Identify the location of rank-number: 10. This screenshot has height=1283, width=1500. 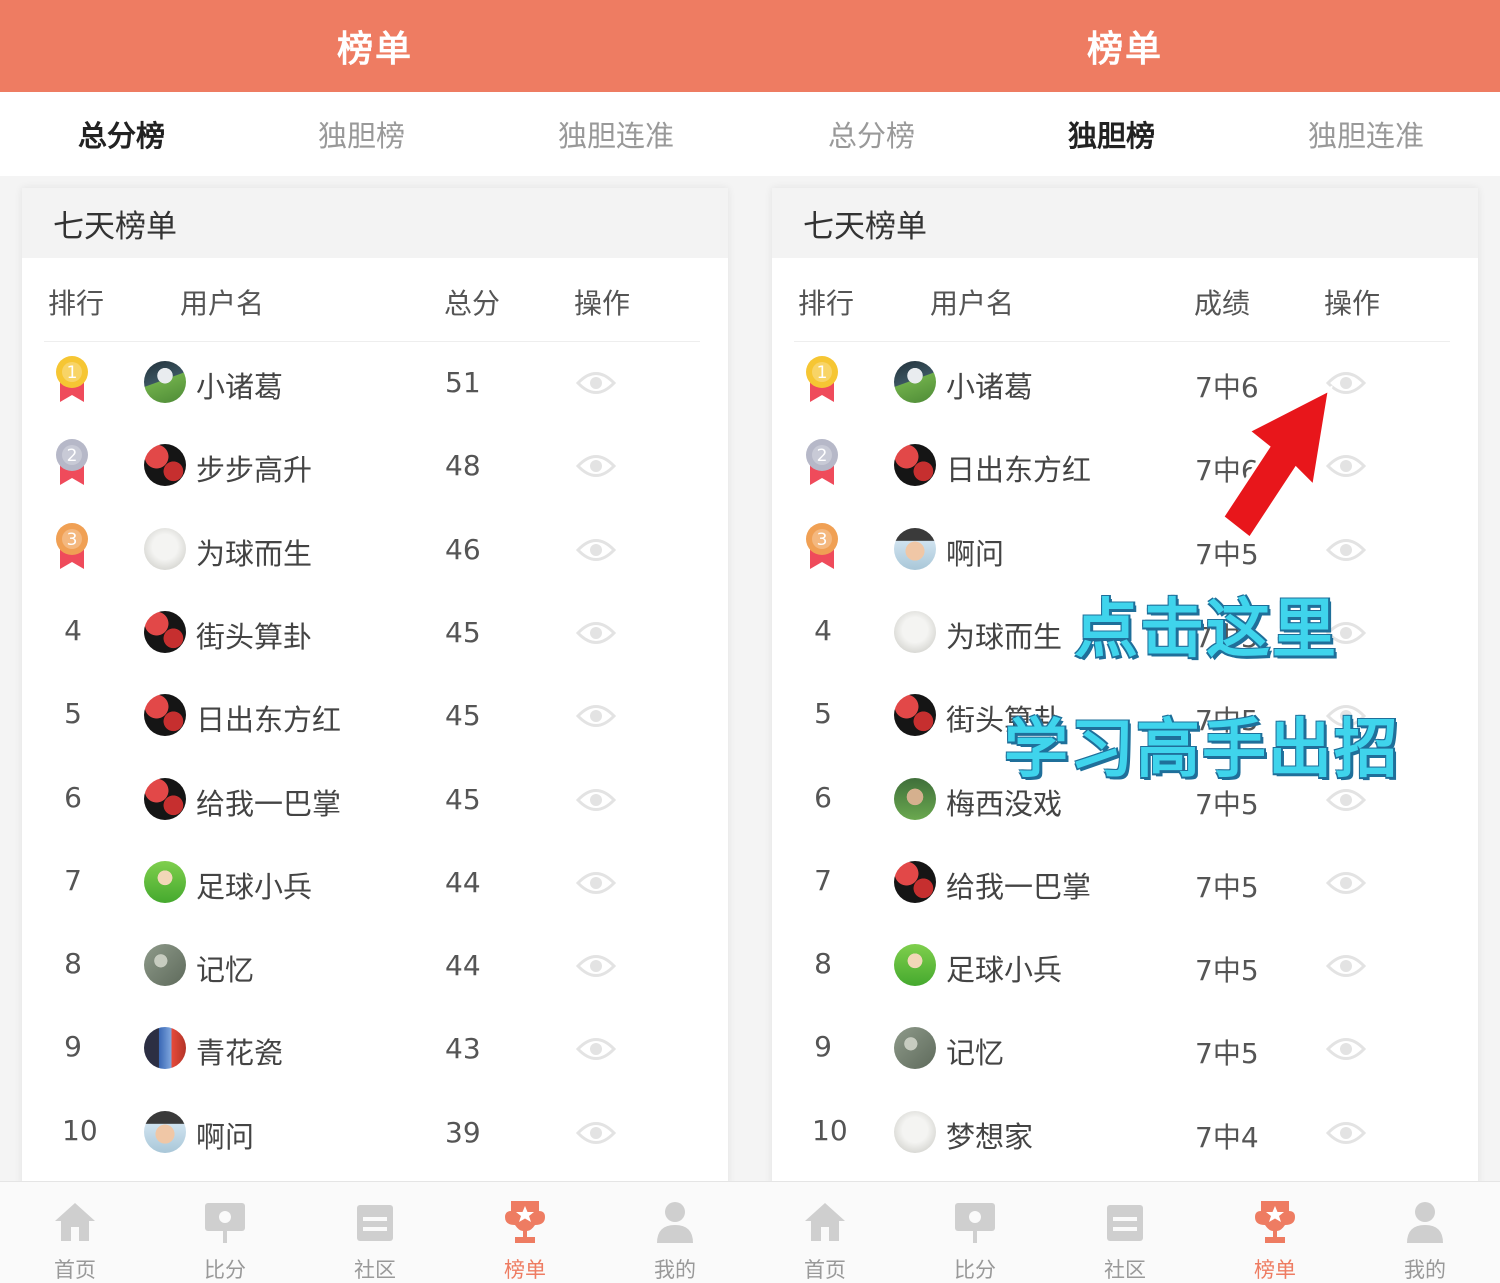
(80, 1130).